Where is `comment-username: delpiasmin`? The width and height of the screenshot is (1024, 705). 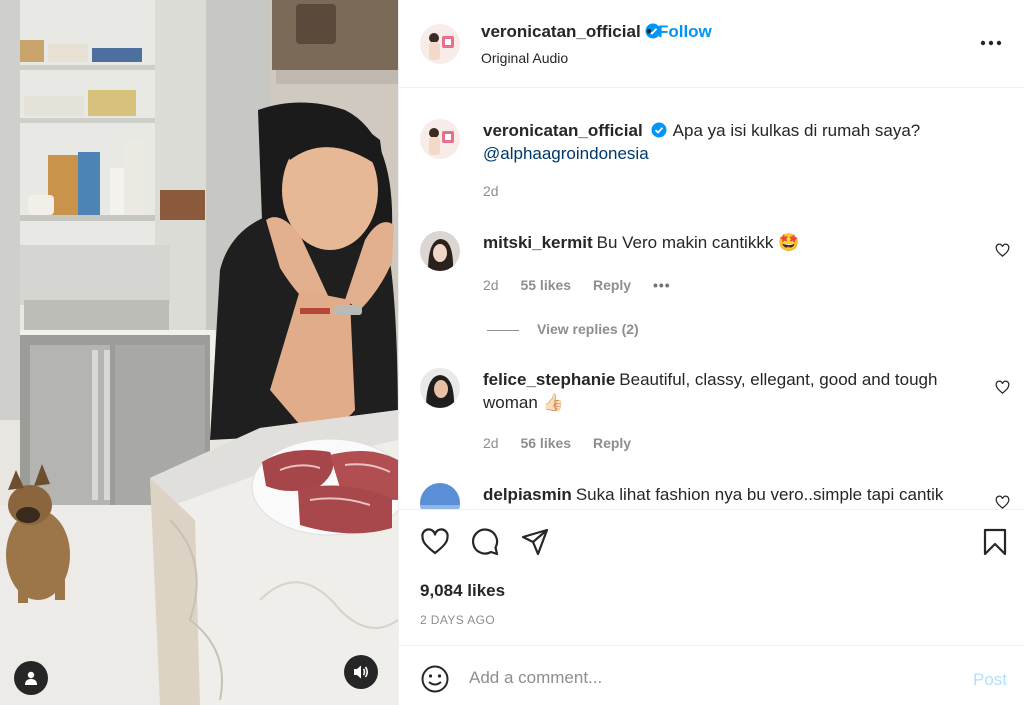
comment-username: delpiasmin is located at coordinates (527, 494).